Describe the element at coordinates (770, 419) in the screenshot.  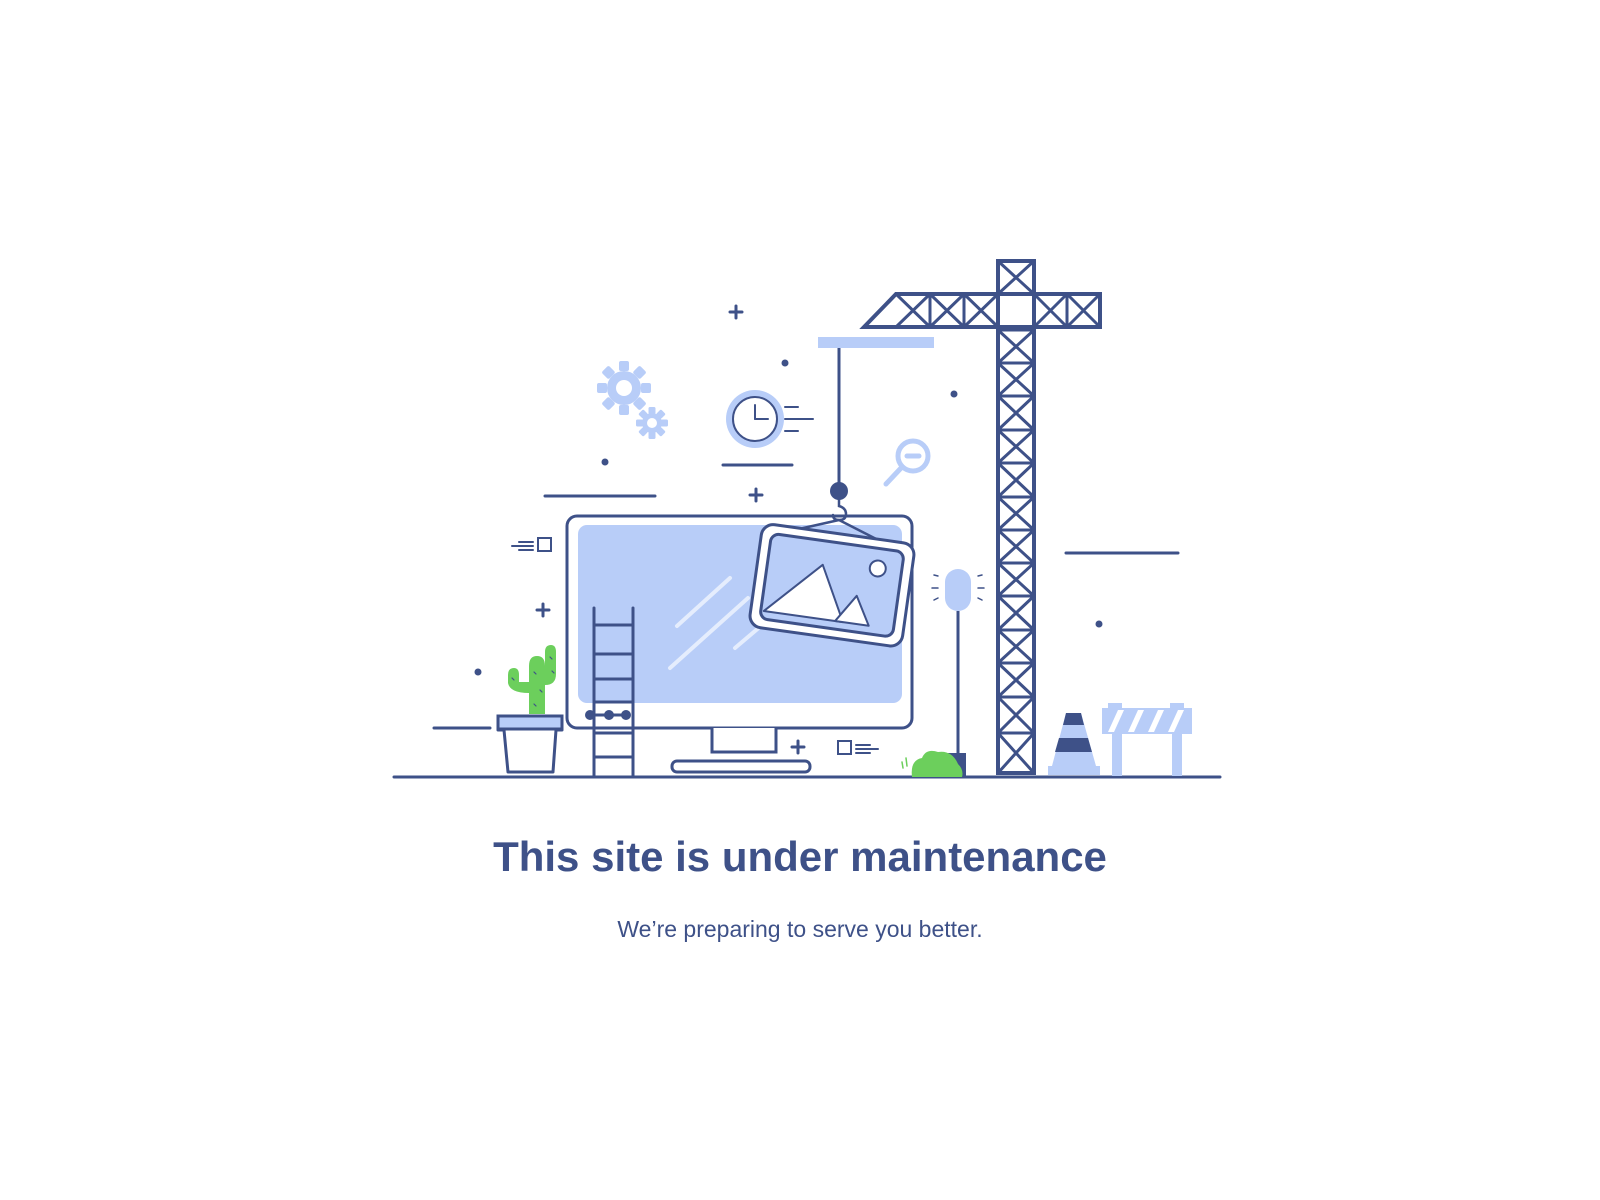
I see `clock-icon` at that location.